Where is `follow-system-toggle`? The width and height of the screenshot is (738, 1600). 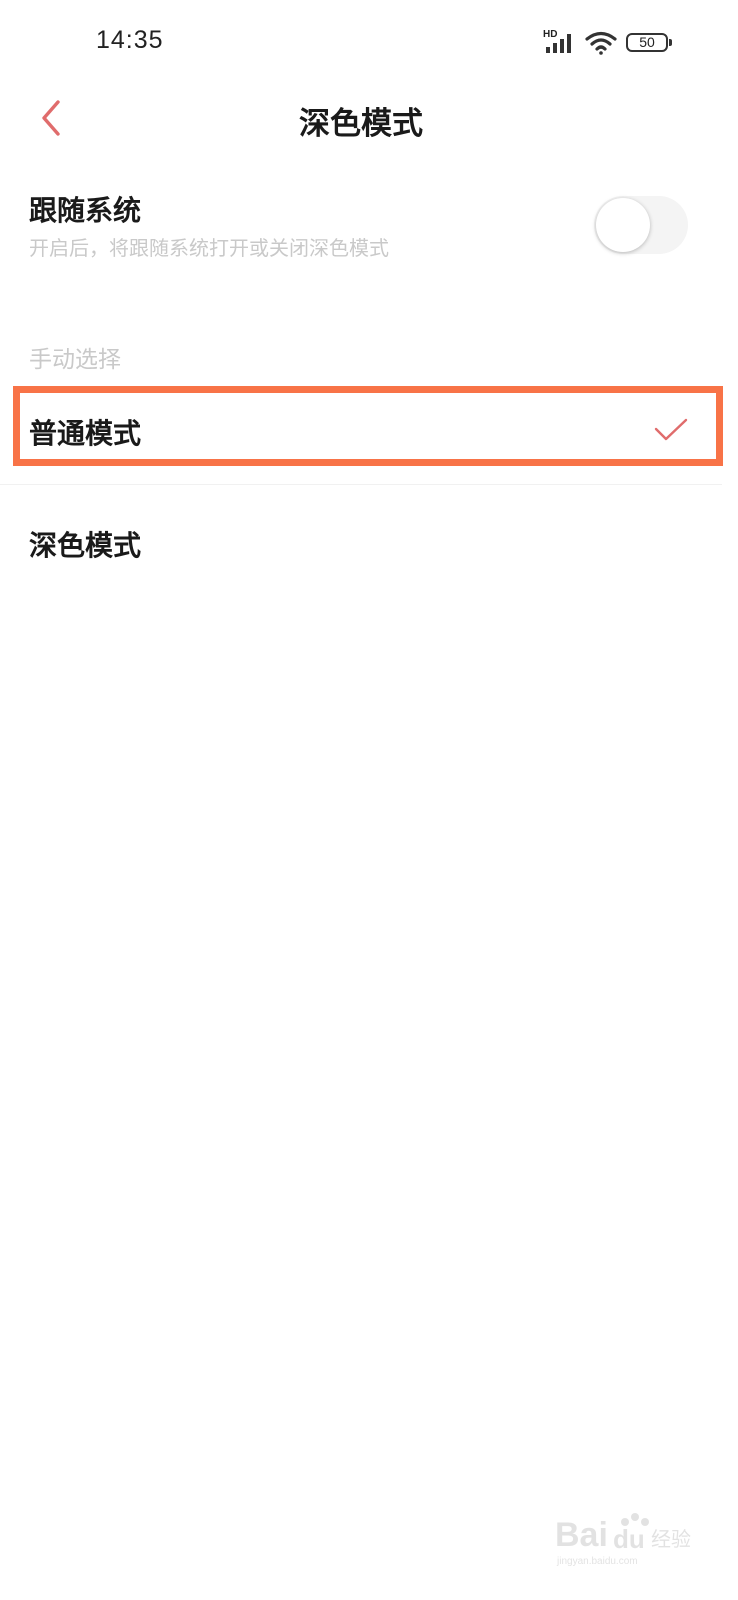
follow-system-toggle is located at coordinates (641, 225).